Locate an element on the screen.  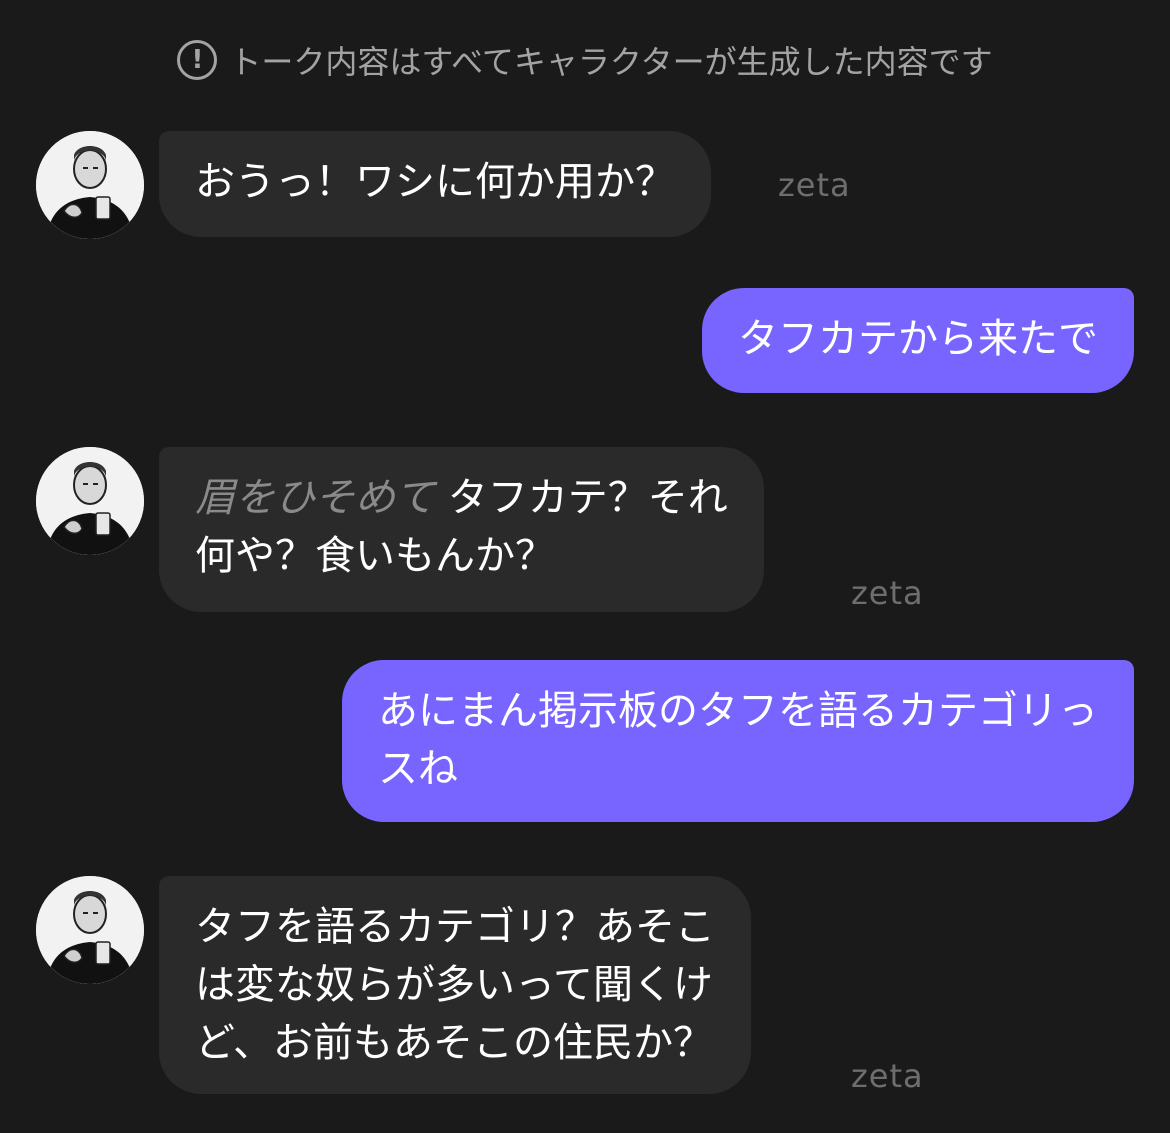
ai-generated-notice: ! トーク内容はすべてキャラクターが生成した内容です is located at coordinates (585, 60).